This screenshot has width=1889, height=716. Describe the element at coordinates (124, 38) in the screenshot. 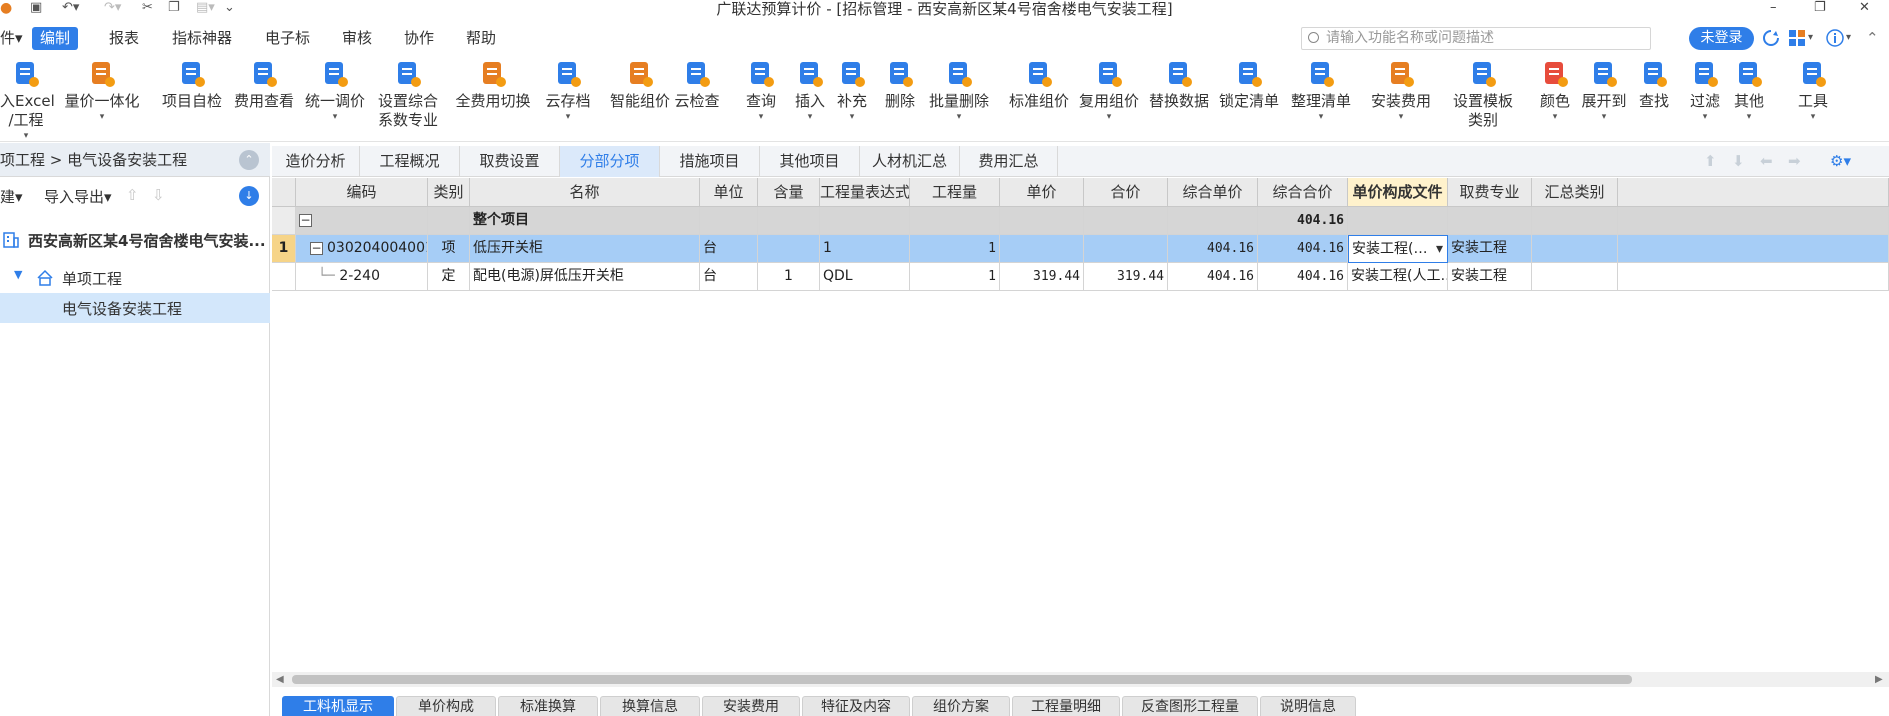

I see `menu-report: 报表` at that location.